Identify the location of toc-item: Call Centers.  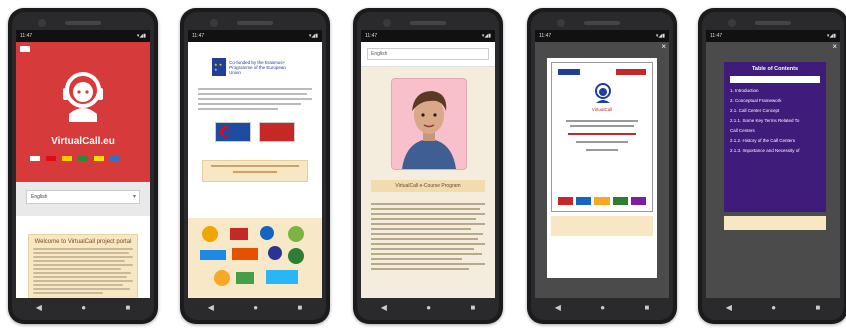
(775, 130).